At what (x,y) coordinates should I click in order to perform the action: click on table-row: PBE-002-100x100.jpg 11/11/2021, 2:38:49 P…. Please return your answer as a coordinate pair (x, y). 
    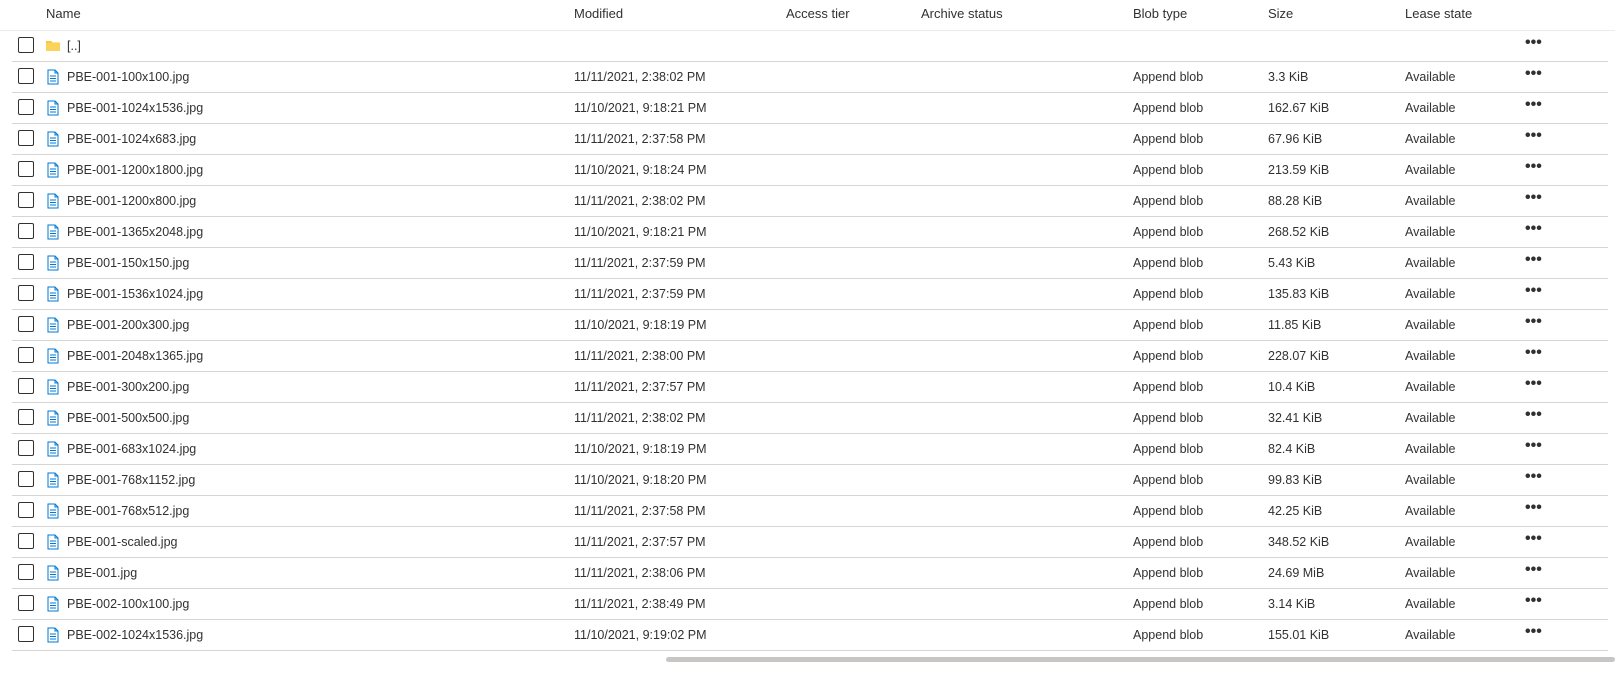
    Looking at the image, I should click on (810, 604).